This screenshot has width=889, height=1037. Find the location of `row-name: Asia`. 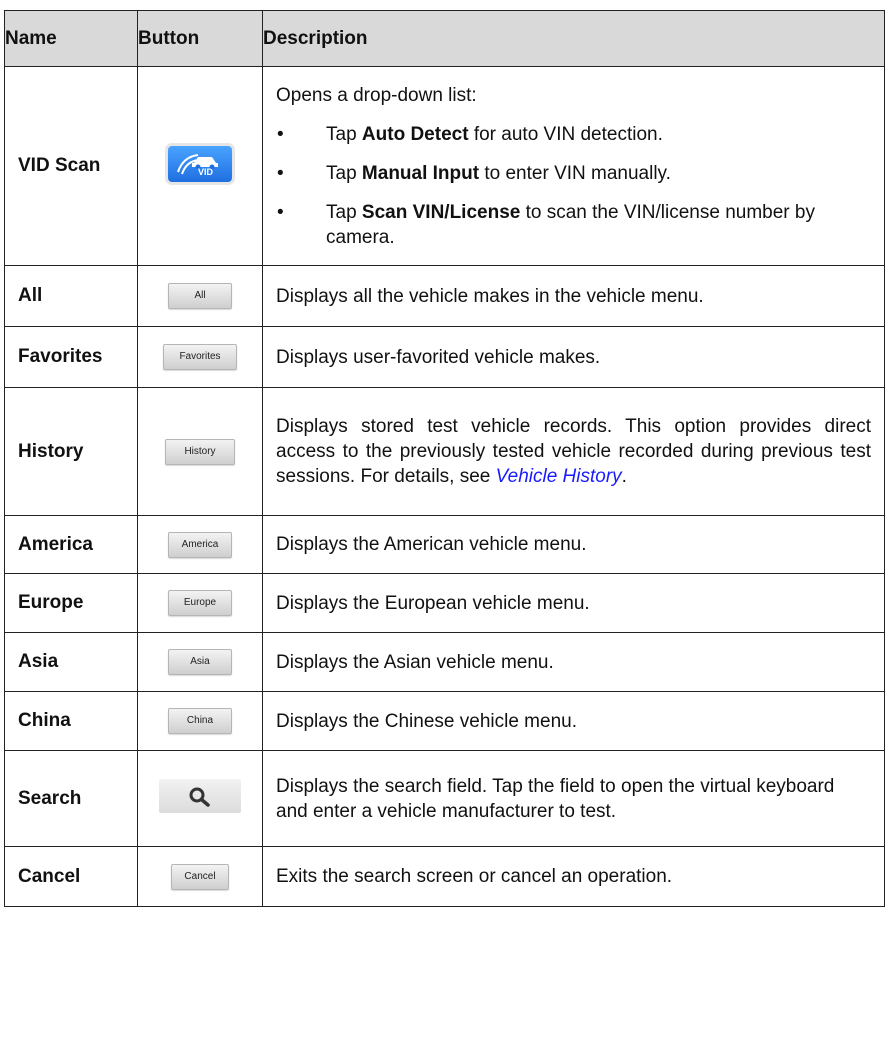

row-name: Asia is located at coordinates (71, 662).